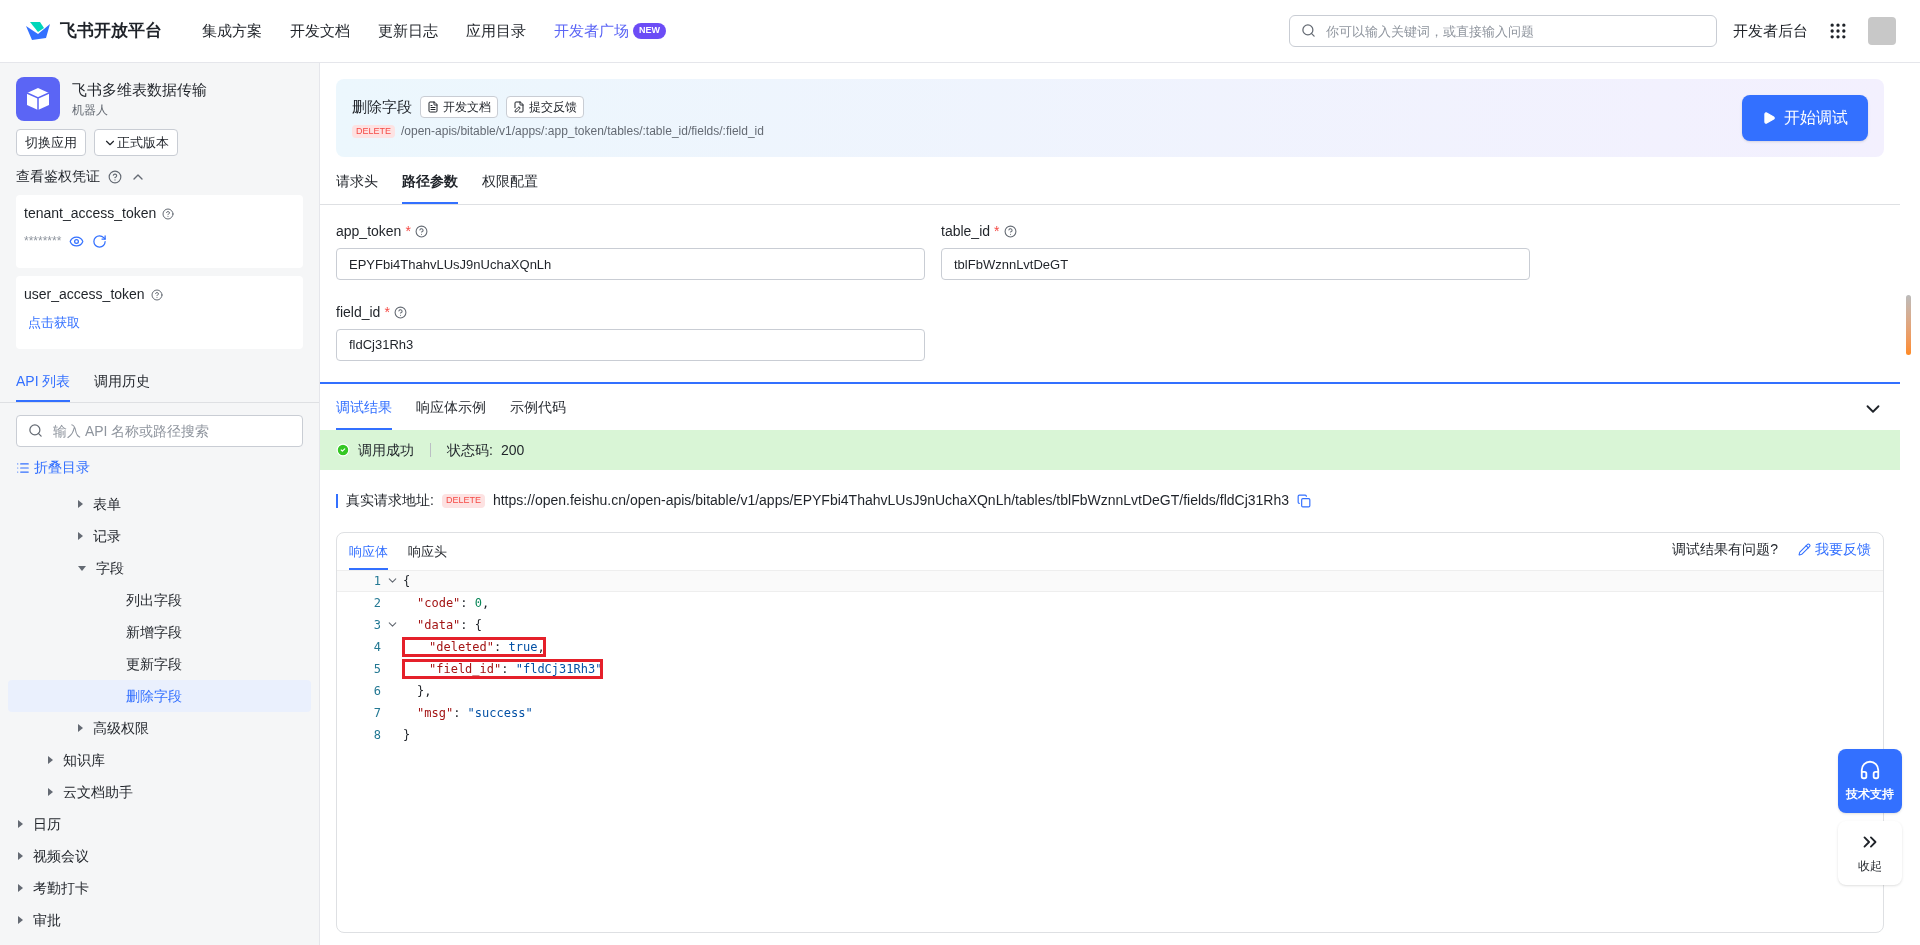 This screenshot has width=1920, height=945. I want to click on line-number: 8, so click(376, 735).